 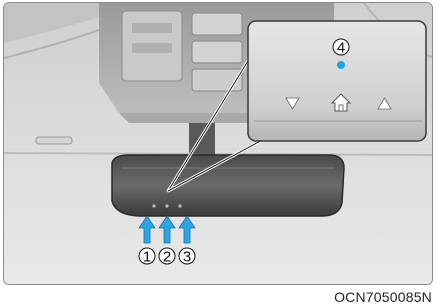 What do you see at coordinates (187, 257) in the screenshot?
I see `callout-label-3: 3` at bounding box center [187, 257].